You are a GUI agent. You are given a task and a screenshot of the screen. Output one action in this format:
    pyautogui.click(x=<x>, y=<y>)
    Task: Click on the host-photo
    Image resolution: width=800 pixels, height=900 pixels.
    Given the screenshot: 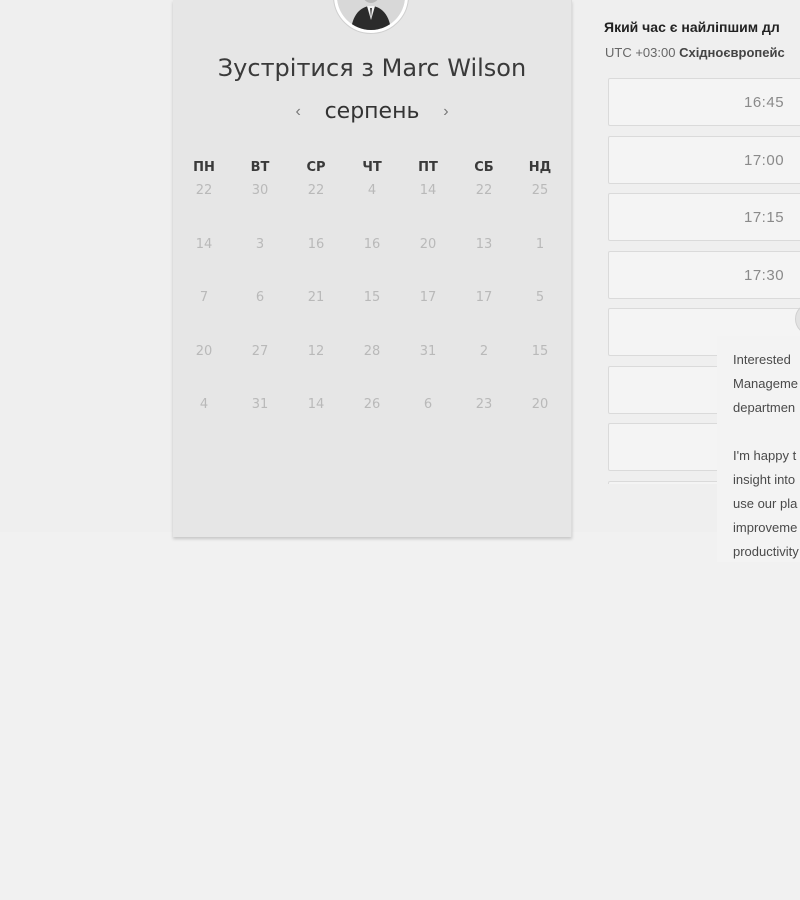 What is the action you would take?
    pyautogui.click(x=371, y=15)
    